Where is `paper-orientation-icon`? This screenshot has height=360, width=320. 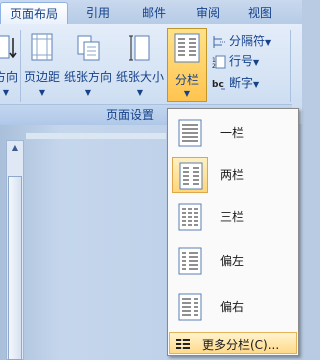
paper-orientation-icon is located at coordinates (88, 47).